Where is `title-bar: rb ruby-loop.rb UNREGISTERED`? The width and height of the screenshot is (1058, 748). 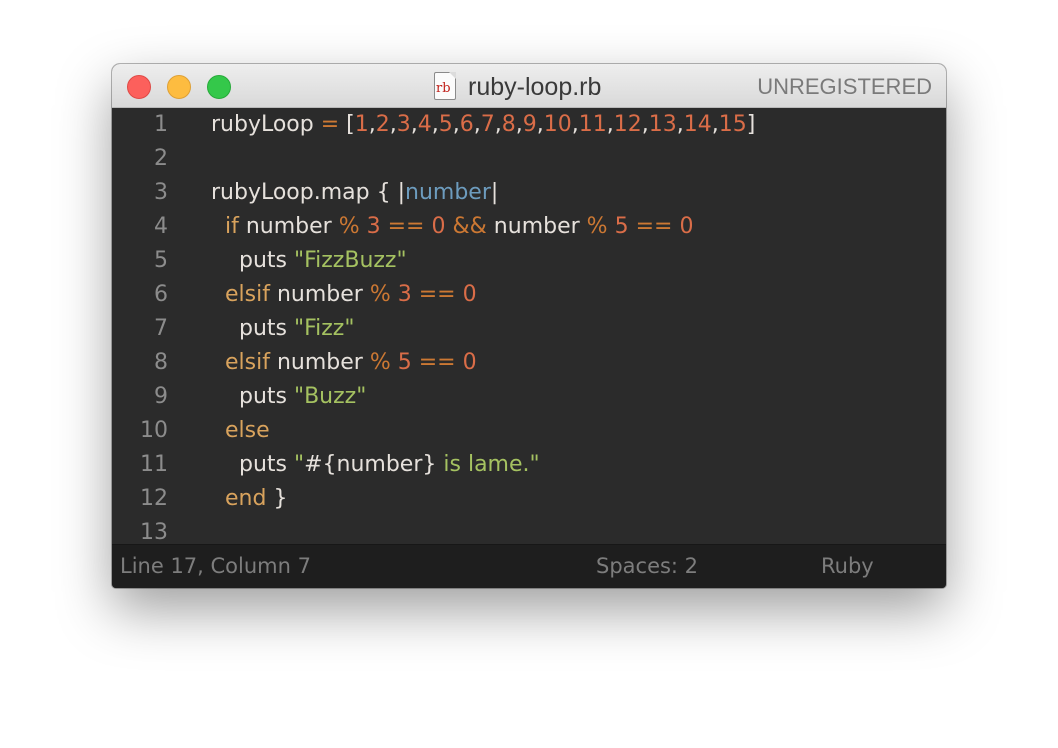
title-bar: rb ruby-loop.rb UNREGISTERED is located at coordinates (529, 86).